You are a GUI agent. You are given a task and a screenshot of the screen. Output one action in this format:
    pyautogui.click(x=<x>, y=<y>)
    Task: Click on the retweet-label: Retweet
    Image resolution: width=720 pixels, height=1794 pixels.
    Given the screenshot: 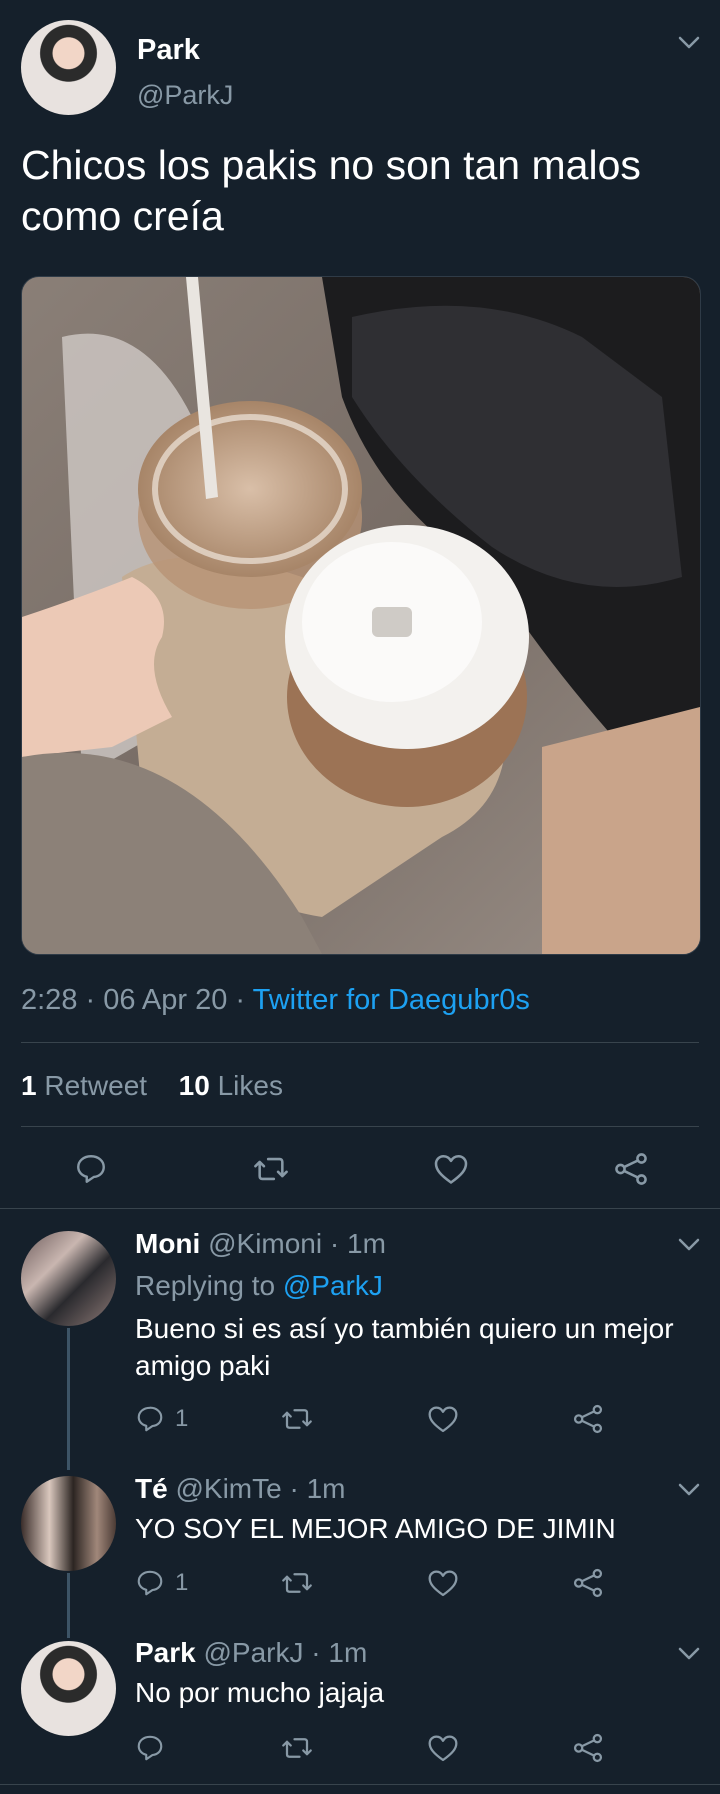 What is the action you would take?
    pyautogui.click(x=95, y=1085)
    